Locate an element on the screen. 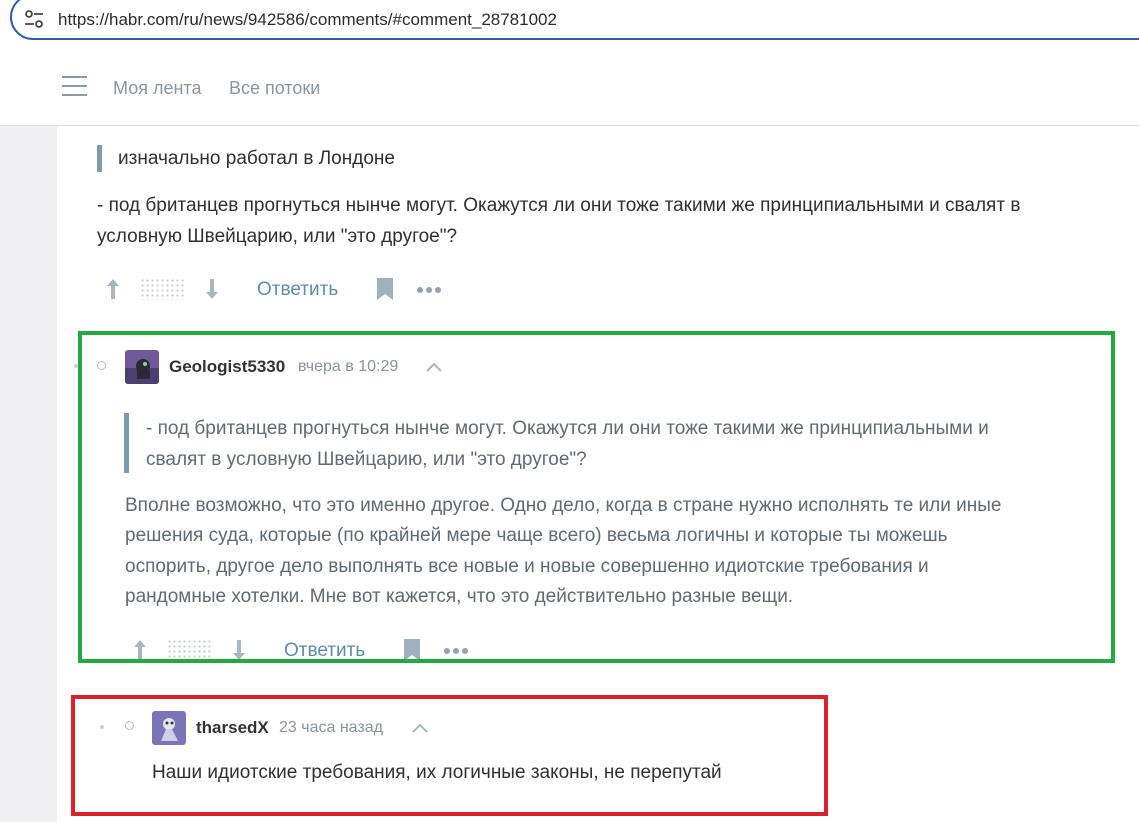 Image resolution: width=1139 pixels, height=822 pixels. bookmark-icon is located at coordinates (385, 289).